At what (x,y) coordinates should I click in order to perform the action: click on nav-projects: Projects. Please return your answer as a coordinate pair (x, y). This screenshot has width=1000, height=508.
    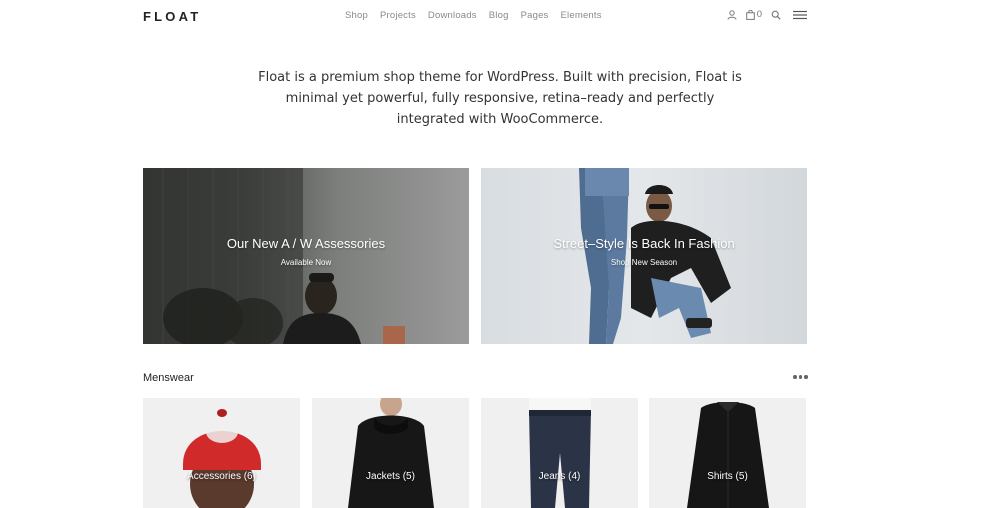
    Looking at the image, I should click on (398, 15).